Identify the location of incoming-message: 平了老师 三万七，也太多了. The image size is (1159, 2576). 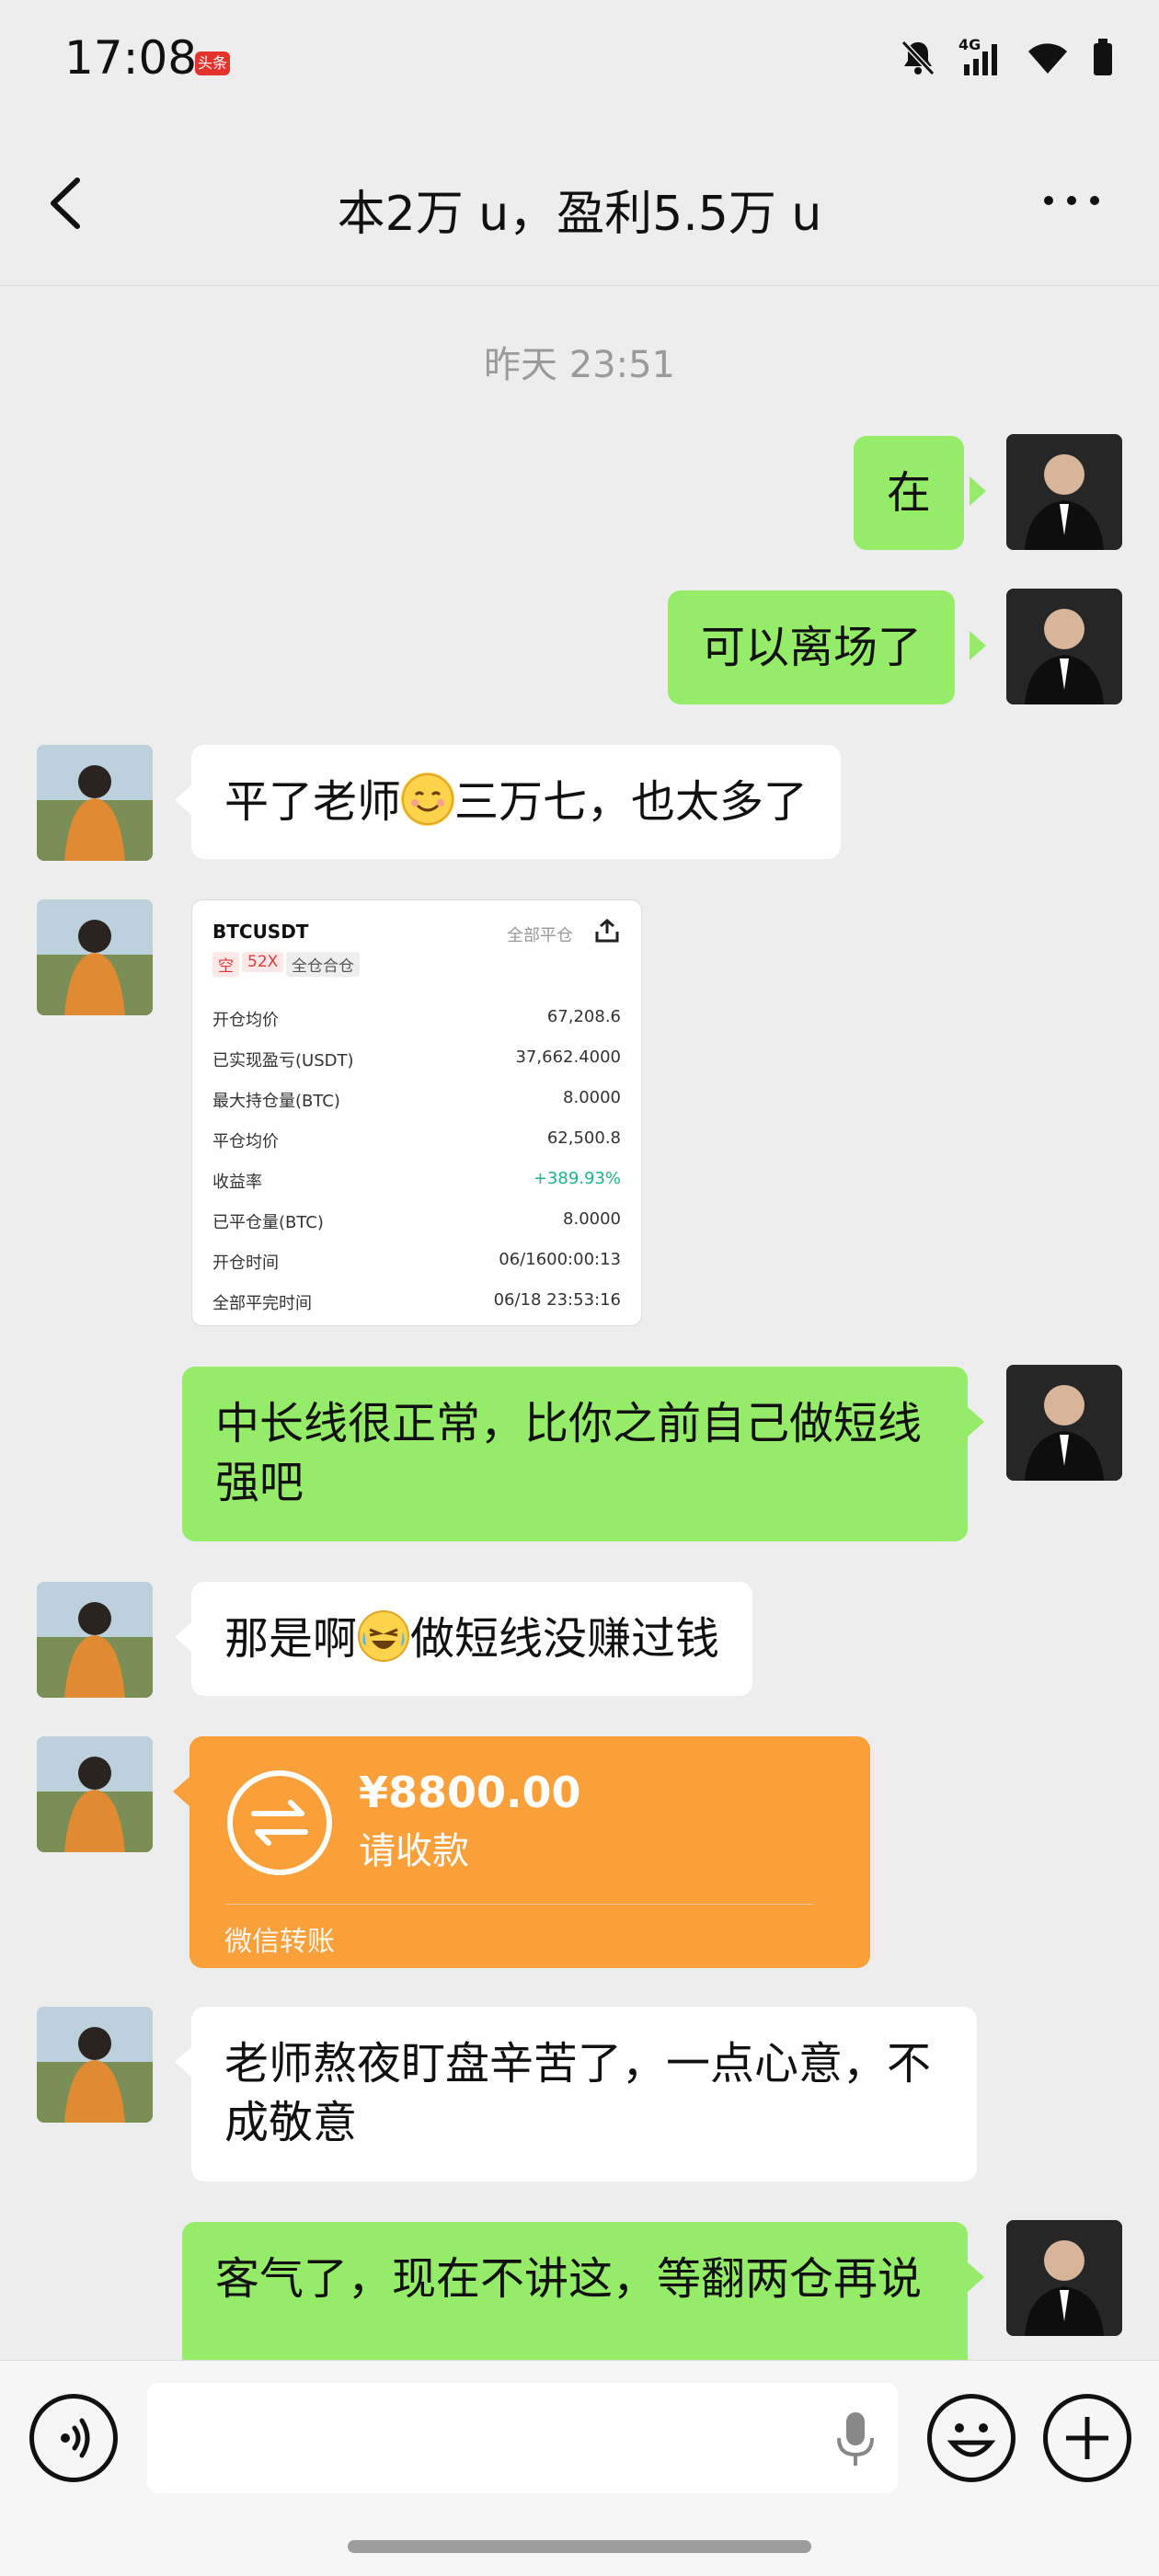
(516, 802).